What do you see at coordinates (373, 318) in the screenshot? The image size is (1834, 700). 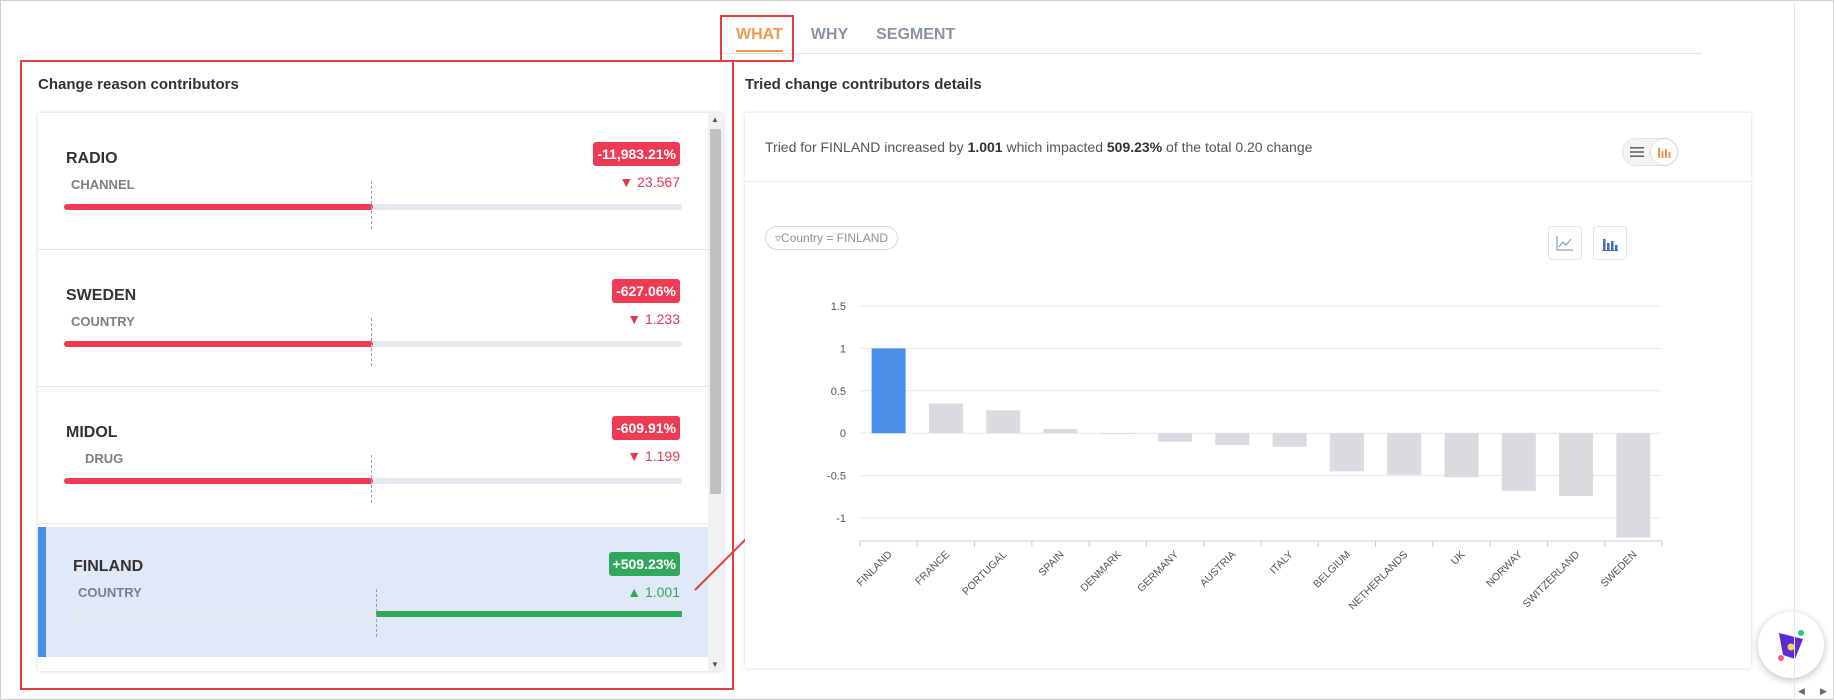 I see `list-item: SWEDEN COUNTRY -627.06% ▼ 1.233` at bounding box center [373, 318].